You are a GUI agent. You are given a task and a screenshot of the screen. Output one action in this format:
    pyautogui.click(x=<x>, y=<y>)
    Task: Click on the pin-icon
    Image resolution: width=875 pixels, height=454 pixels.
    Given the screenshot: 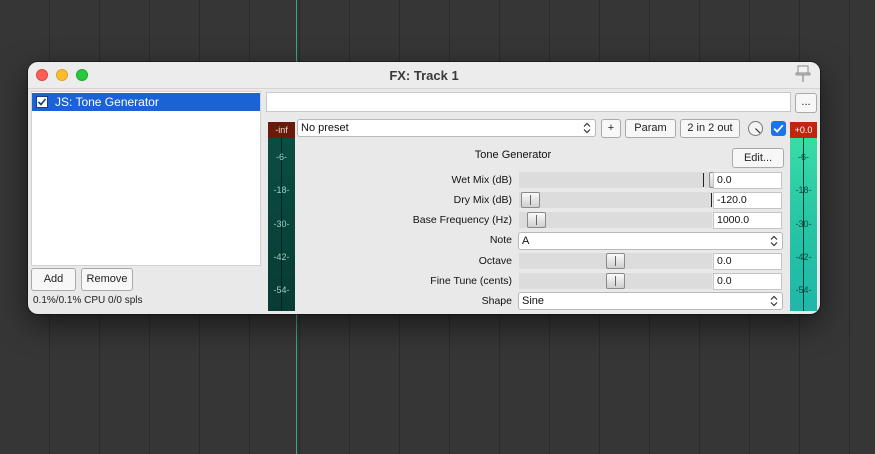 What is the action you would take?
    pyautogui.click(x=803, y=74)
    